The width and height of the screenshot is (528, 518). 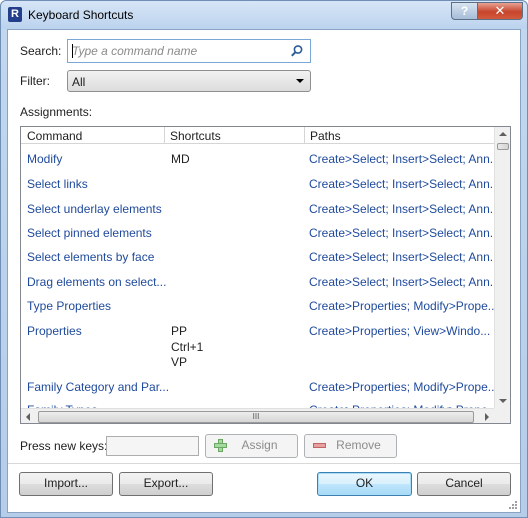 What do you see at coordinates (503, 134) in the screenshot?
I see `scroll-up-arrow-icon` at bounding box center [503, 134].